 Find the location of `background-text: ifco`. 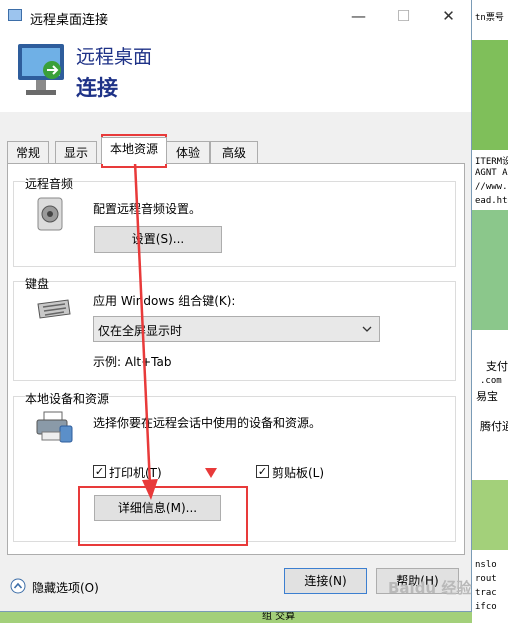

background-text: ifco is located at coordinates (486, 607).